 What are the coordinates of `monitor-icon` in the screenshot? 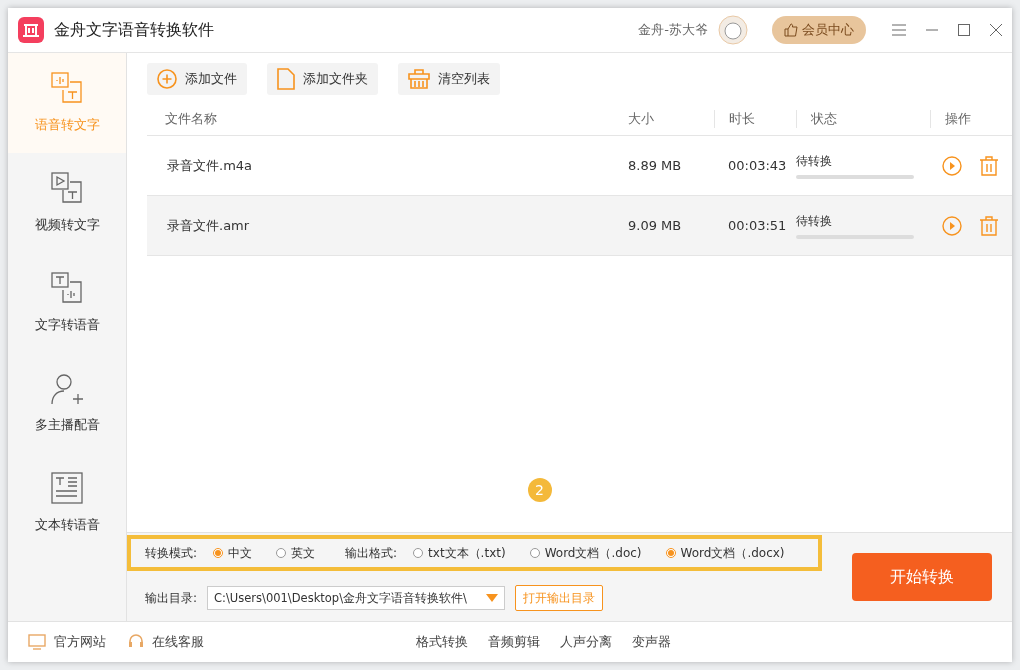 It's located at (37, 642).